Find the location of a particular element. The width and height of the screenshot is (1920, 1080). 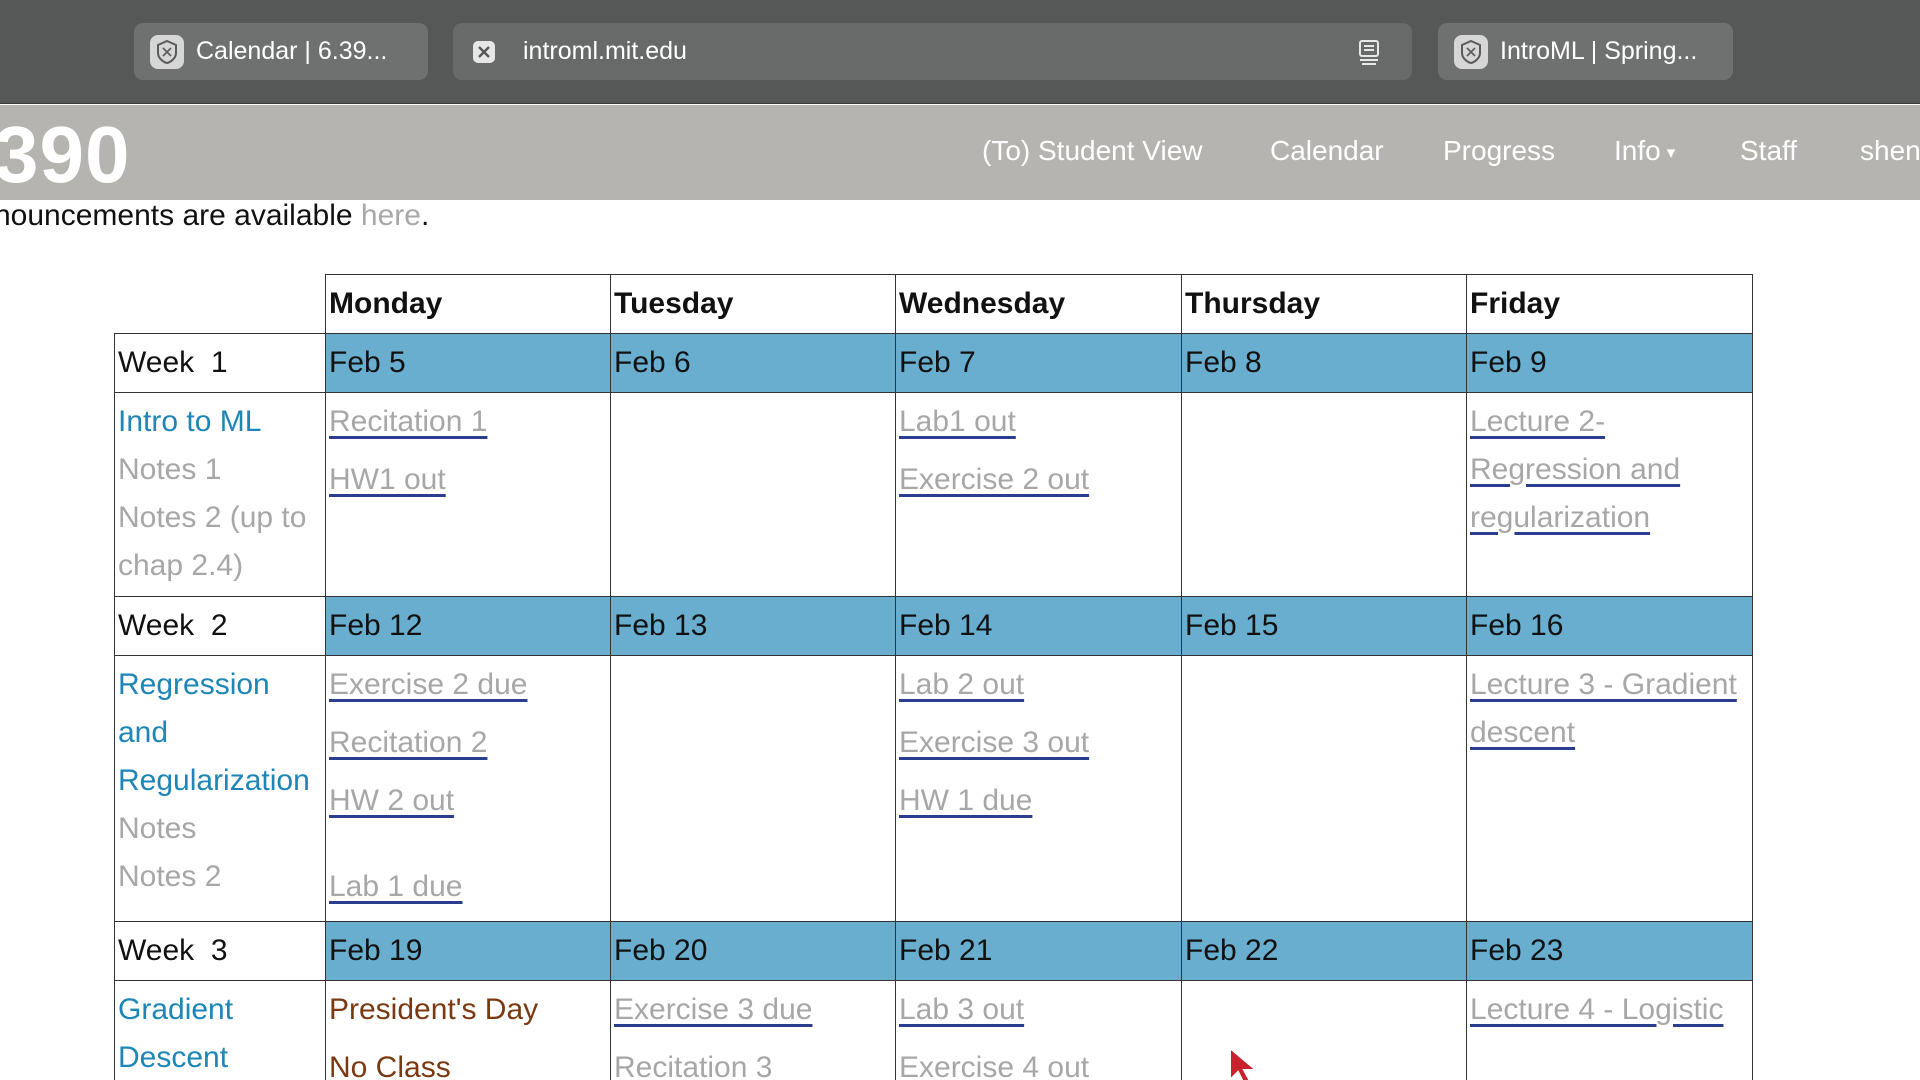

day-header-thursday: Thursday is located at coordinates (1324, 304).